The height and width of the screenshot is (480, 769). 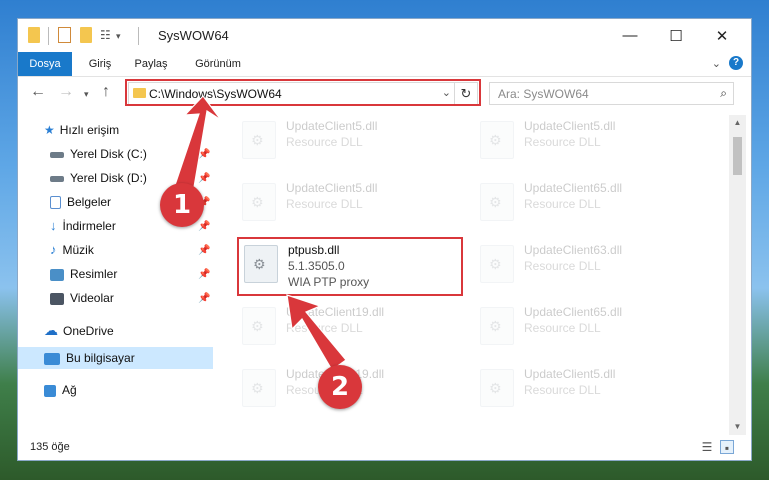 What do you see at coordinates (316, 332) in the screenshot?
I see `arrow-to-file` at bounding box center [316, 332].